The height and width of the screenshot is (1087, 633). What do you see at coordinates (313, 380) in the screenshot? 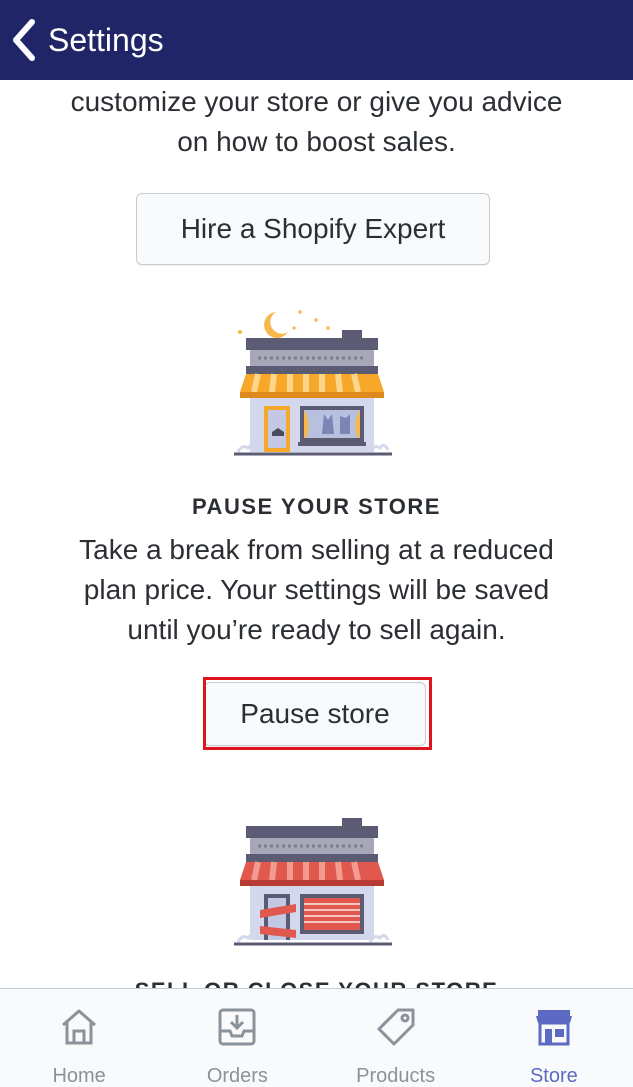
I see `paused-store-illustration` at bounding box center [313, 380].